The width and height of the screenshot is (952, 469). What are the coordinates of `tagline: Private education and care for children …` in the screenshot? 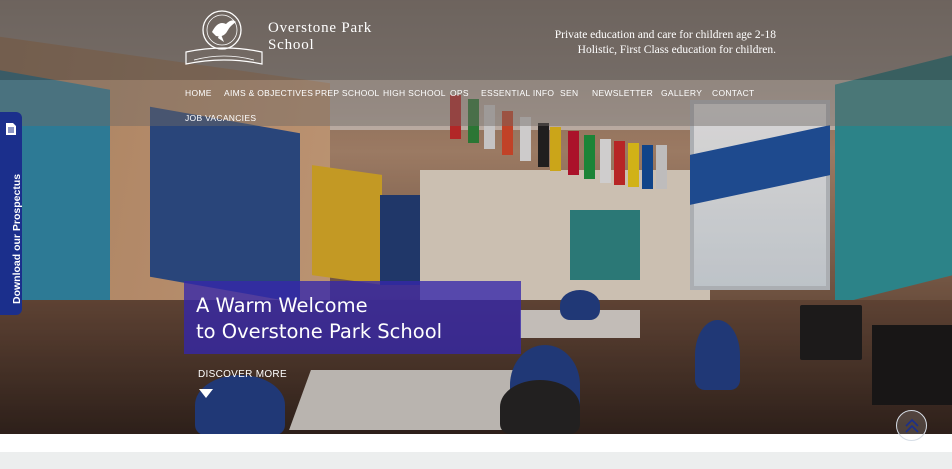 It's located at (665, 43).